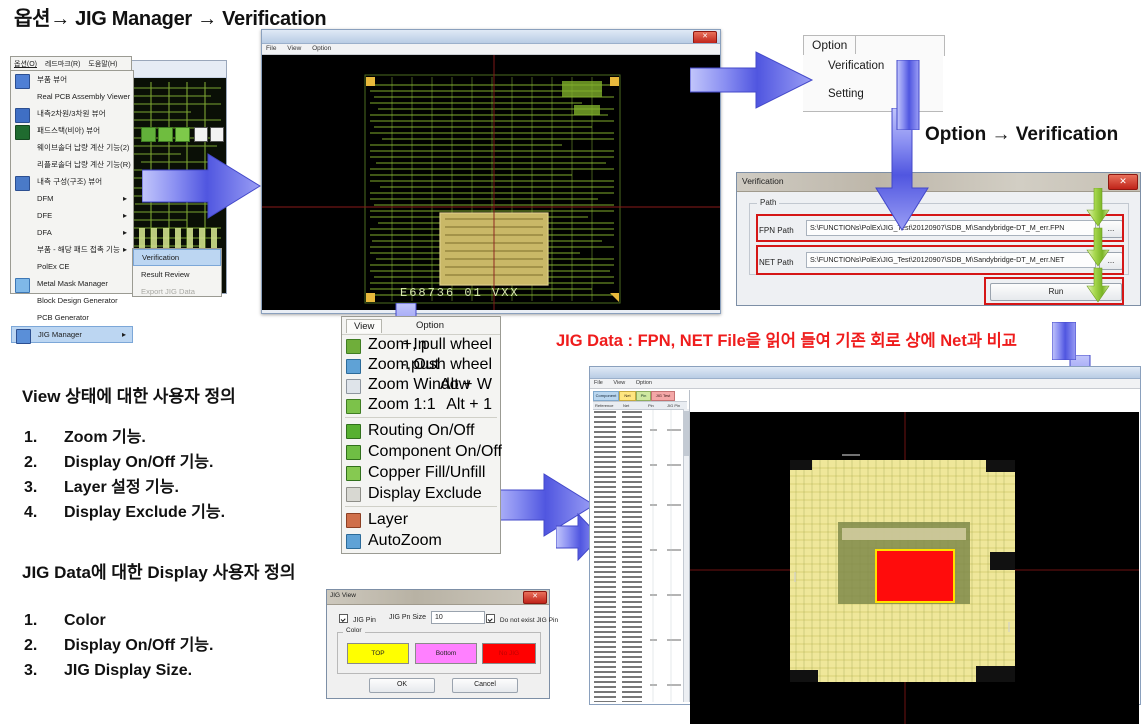 This screenshot has height=724, width=1142. What do you see at coordinates (177, 257) in the screenshot?
I see `submenu-item-verification: Verification` at bounding box center [177, 257].